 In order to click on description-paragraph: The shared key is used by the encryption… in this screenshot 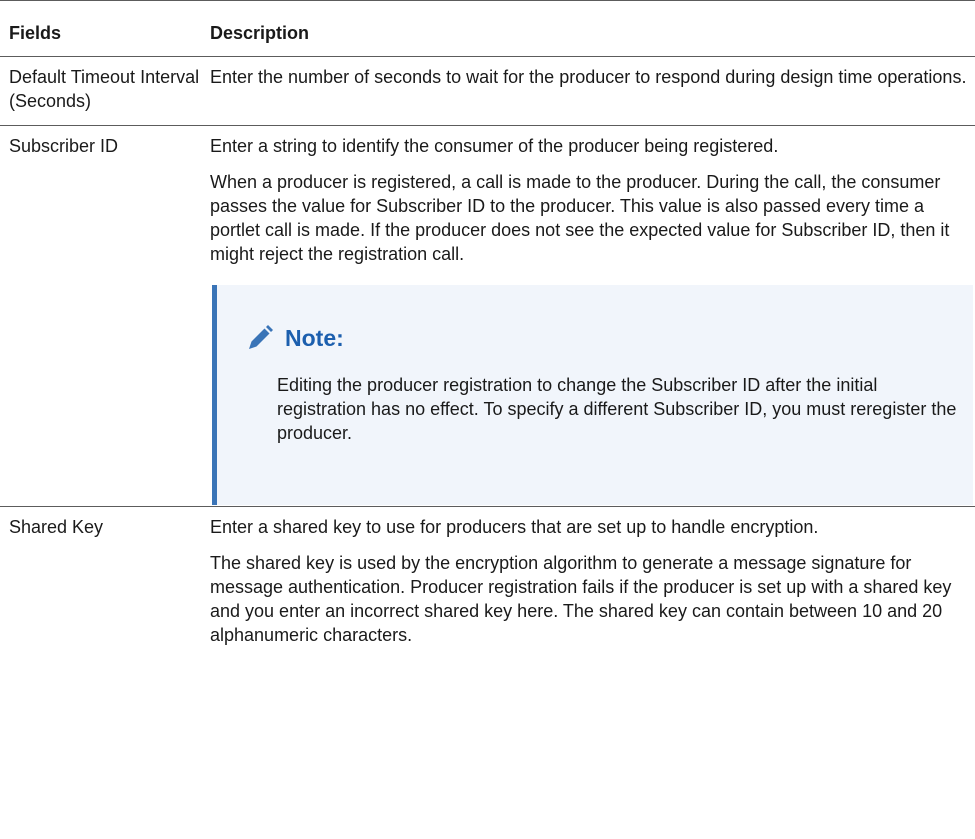, I will do `click(581, 599)`.